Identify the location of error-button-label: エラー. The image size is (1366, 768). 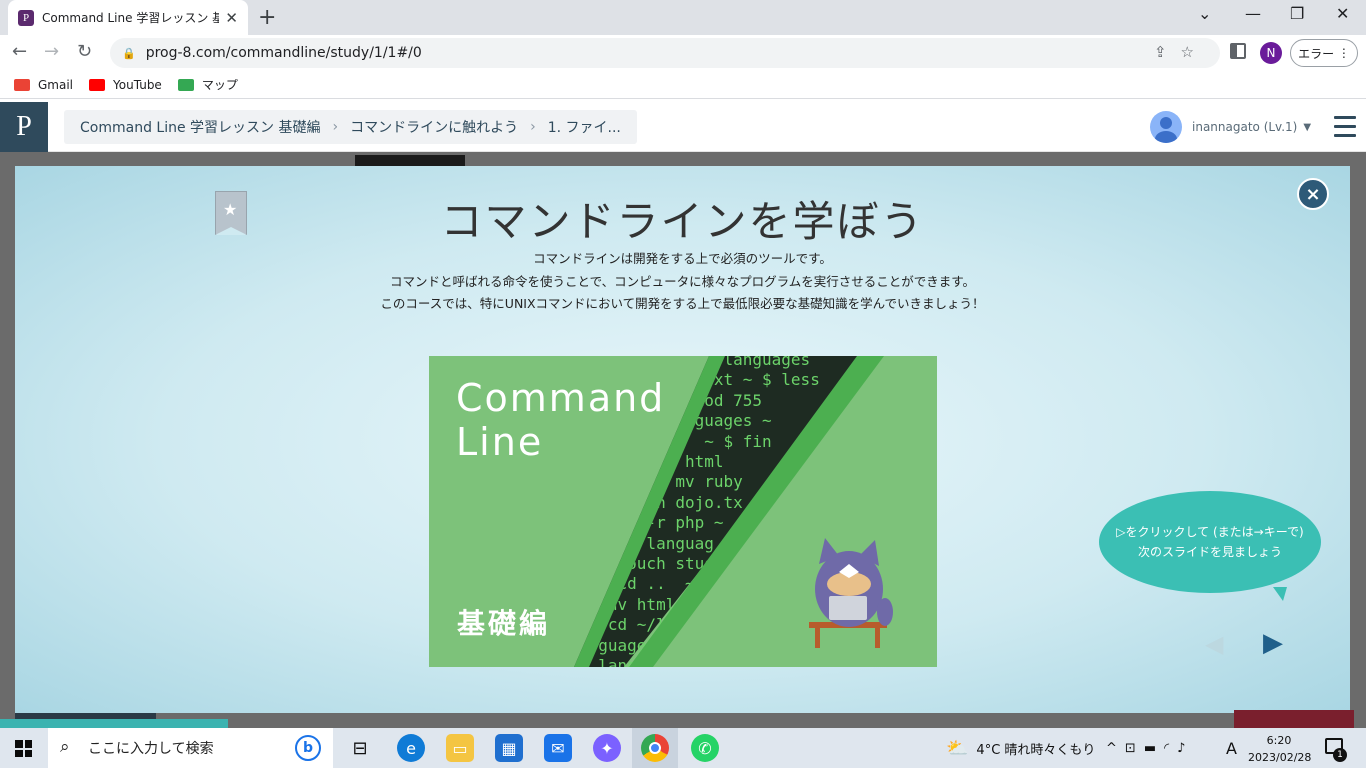
(1316, 53).